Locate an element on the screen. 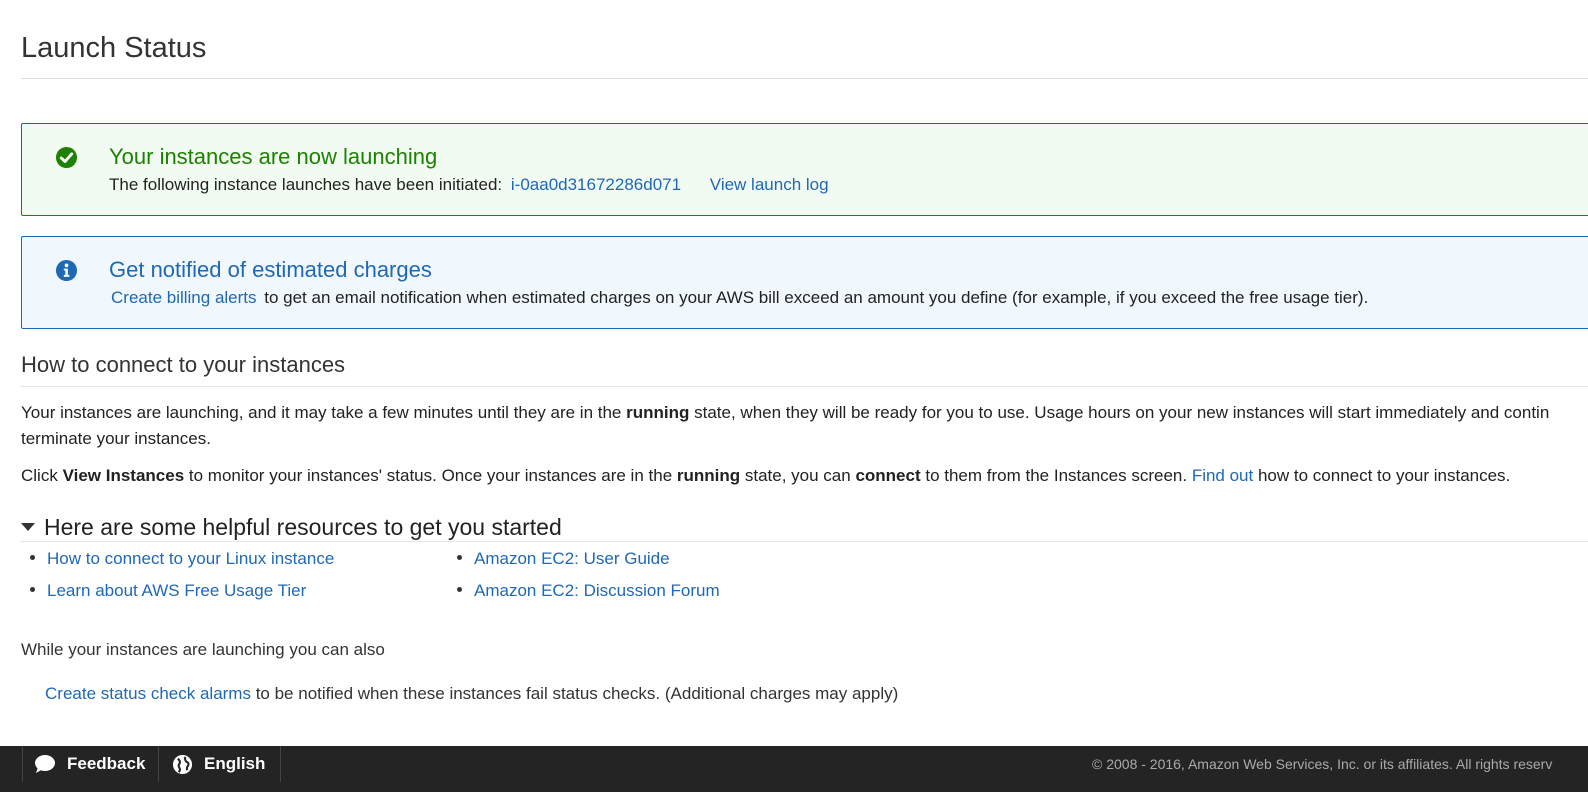  language-selector: English is located at coordinates (220, 764).